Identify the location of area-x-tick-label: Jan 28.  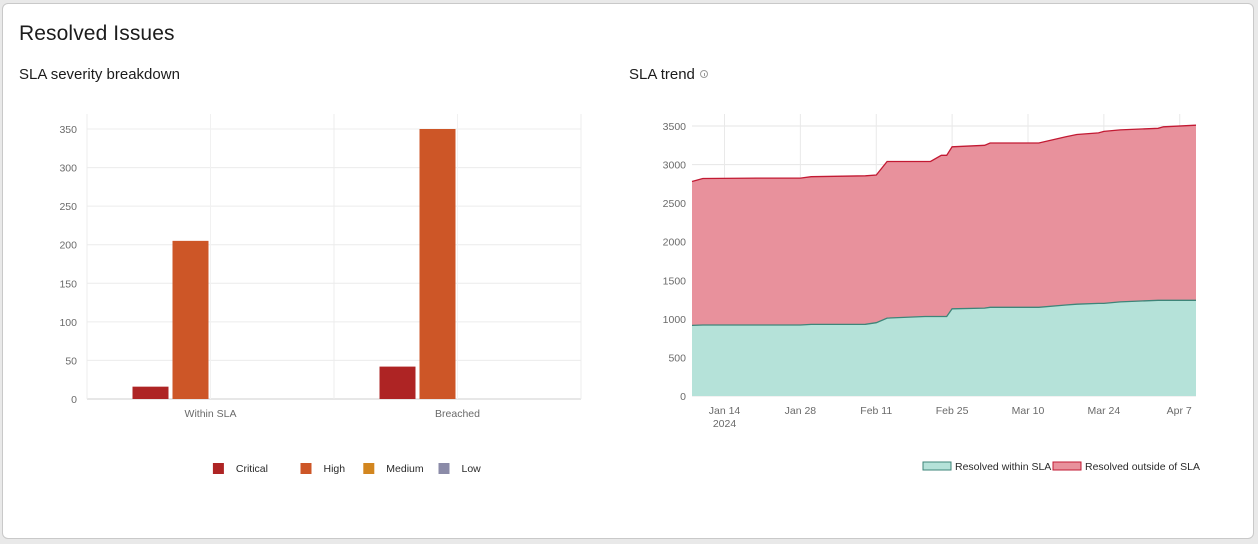
(801, 411).